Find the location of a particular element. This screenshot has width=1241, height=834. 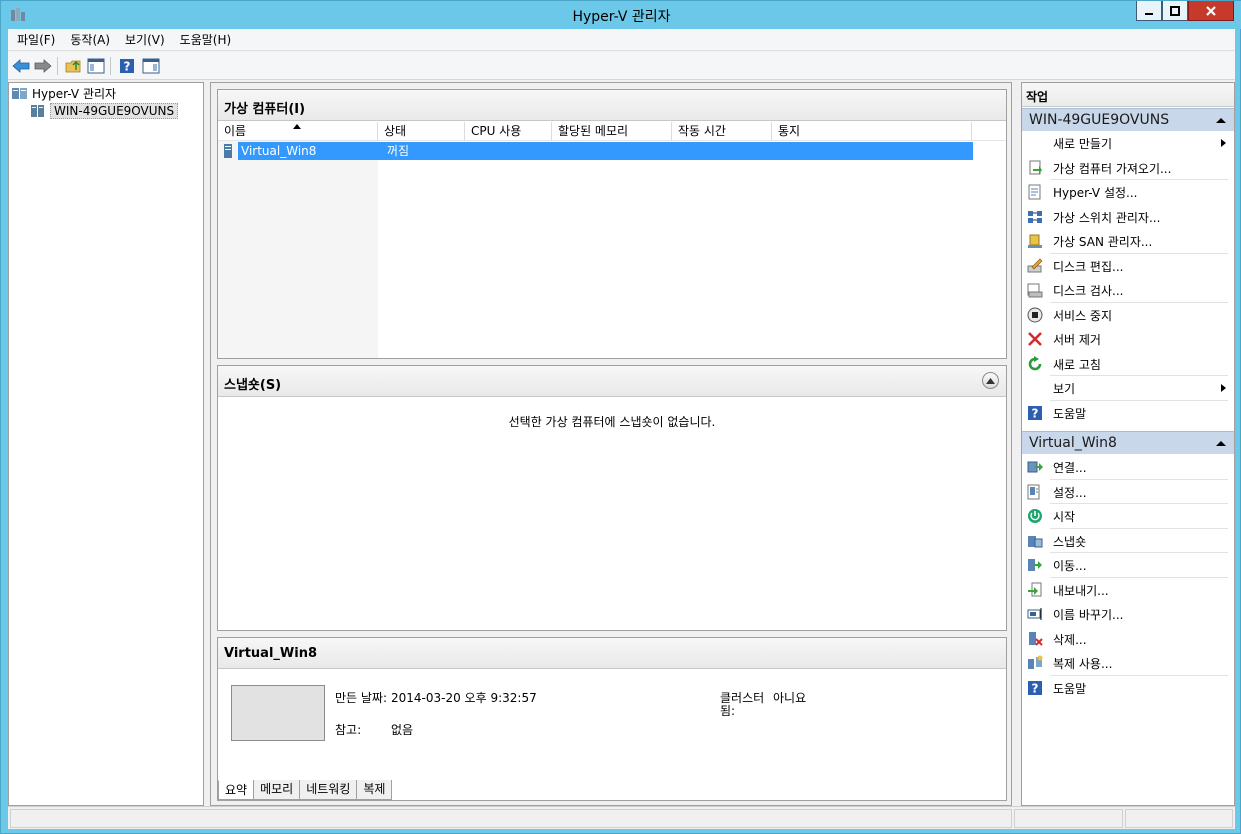

action-label: 서비스 중지 is located at coordinates (1083, 315).